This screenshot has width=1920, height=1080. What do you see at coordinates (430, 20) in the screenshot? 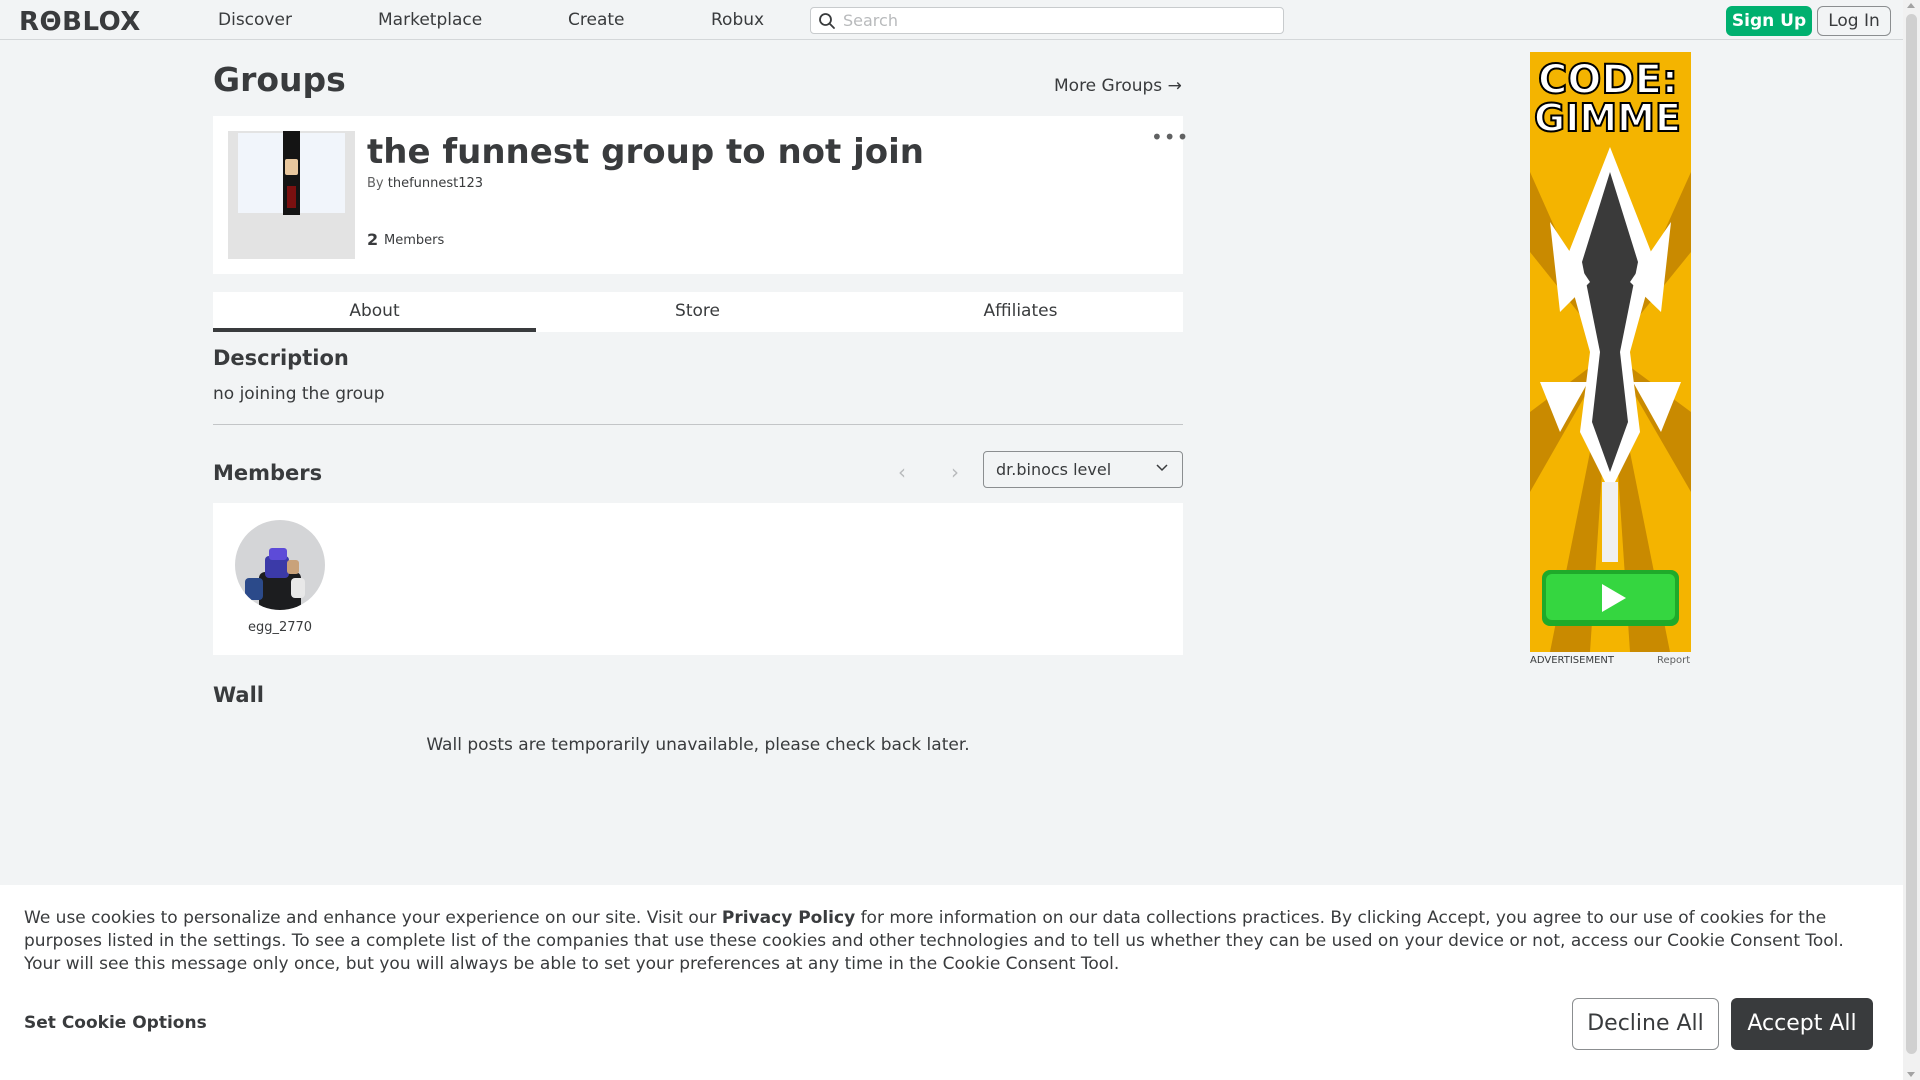
I see `nav-marketplace: Marketplace` at bounding box center [430, 20].